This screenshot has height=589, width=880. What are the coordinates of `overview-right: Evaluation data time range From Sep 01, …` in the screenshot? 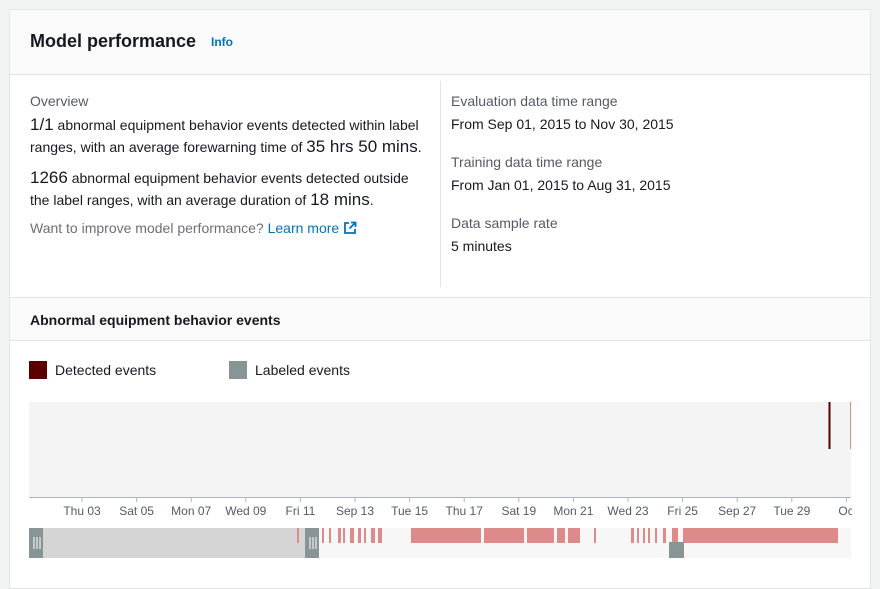 It's located at (651, 184).